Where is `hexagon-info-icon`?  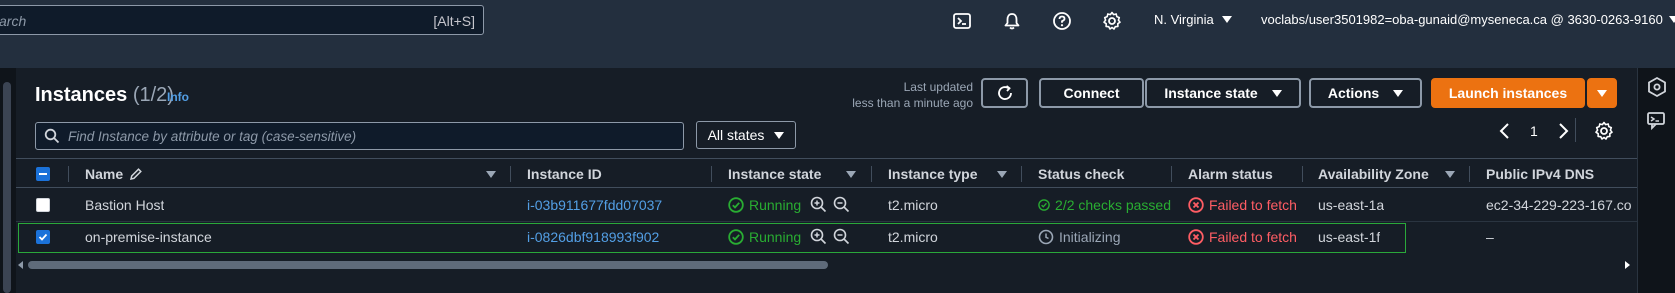
hexagon-info-icon is located at coordinates (1657, 87).